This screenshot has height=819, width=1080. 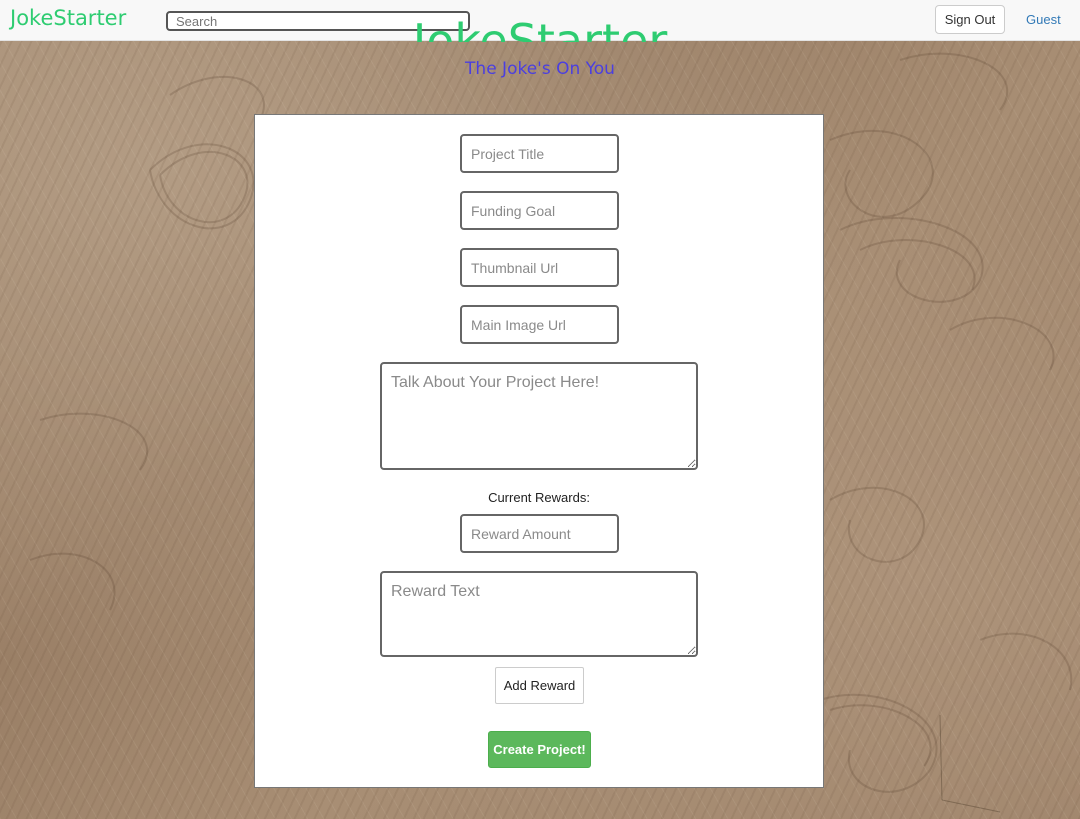 What do you see at coordinates (539, 533) in the screenshot?
I see `reward-amount-field` at bounding box center [539, 533].